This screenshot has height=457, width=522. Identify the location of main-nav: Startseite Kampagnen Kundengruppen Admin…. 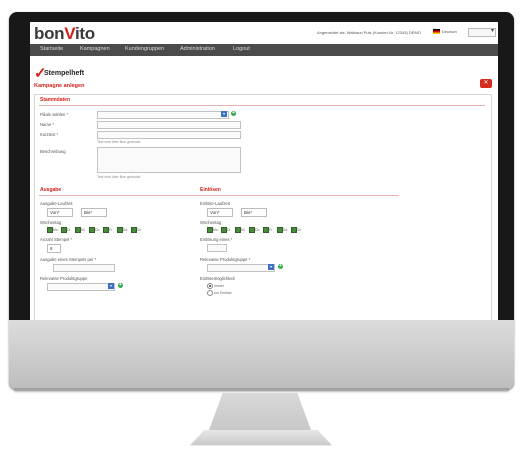
(264, 50).